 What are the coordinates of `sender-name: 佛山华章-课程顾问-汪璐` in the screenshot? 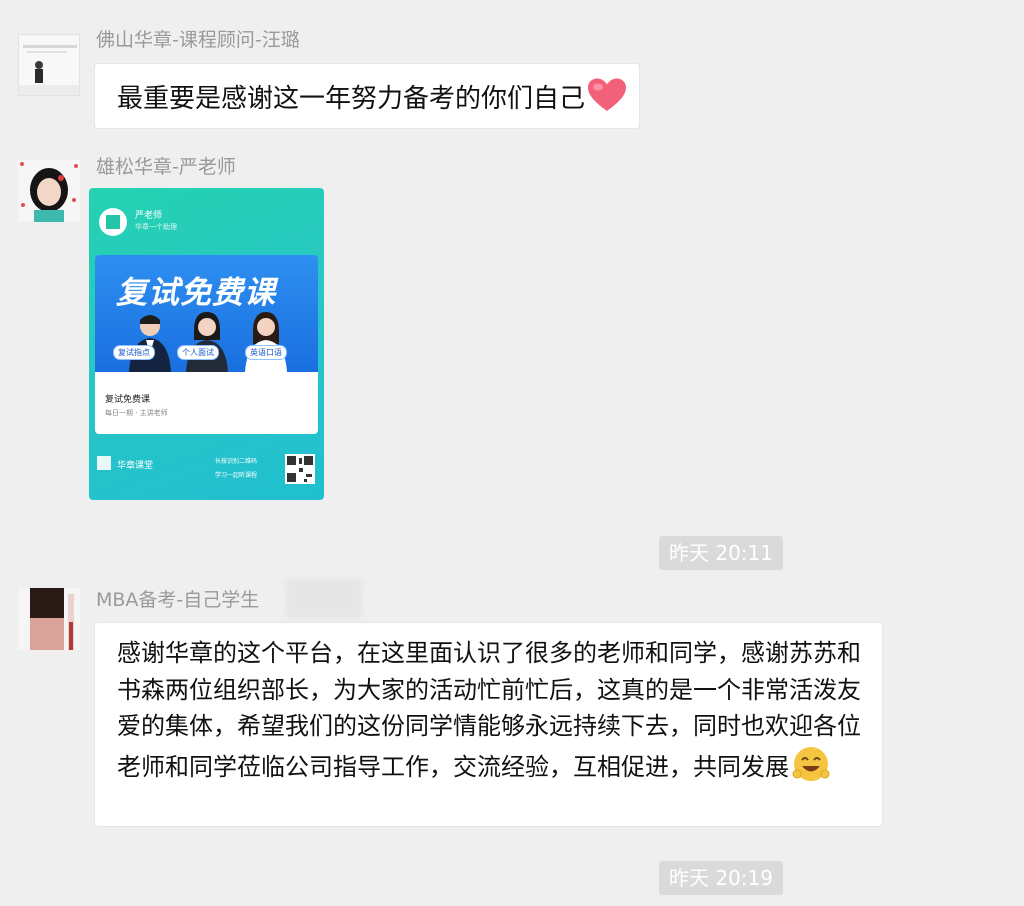 It's located at (198, 40).